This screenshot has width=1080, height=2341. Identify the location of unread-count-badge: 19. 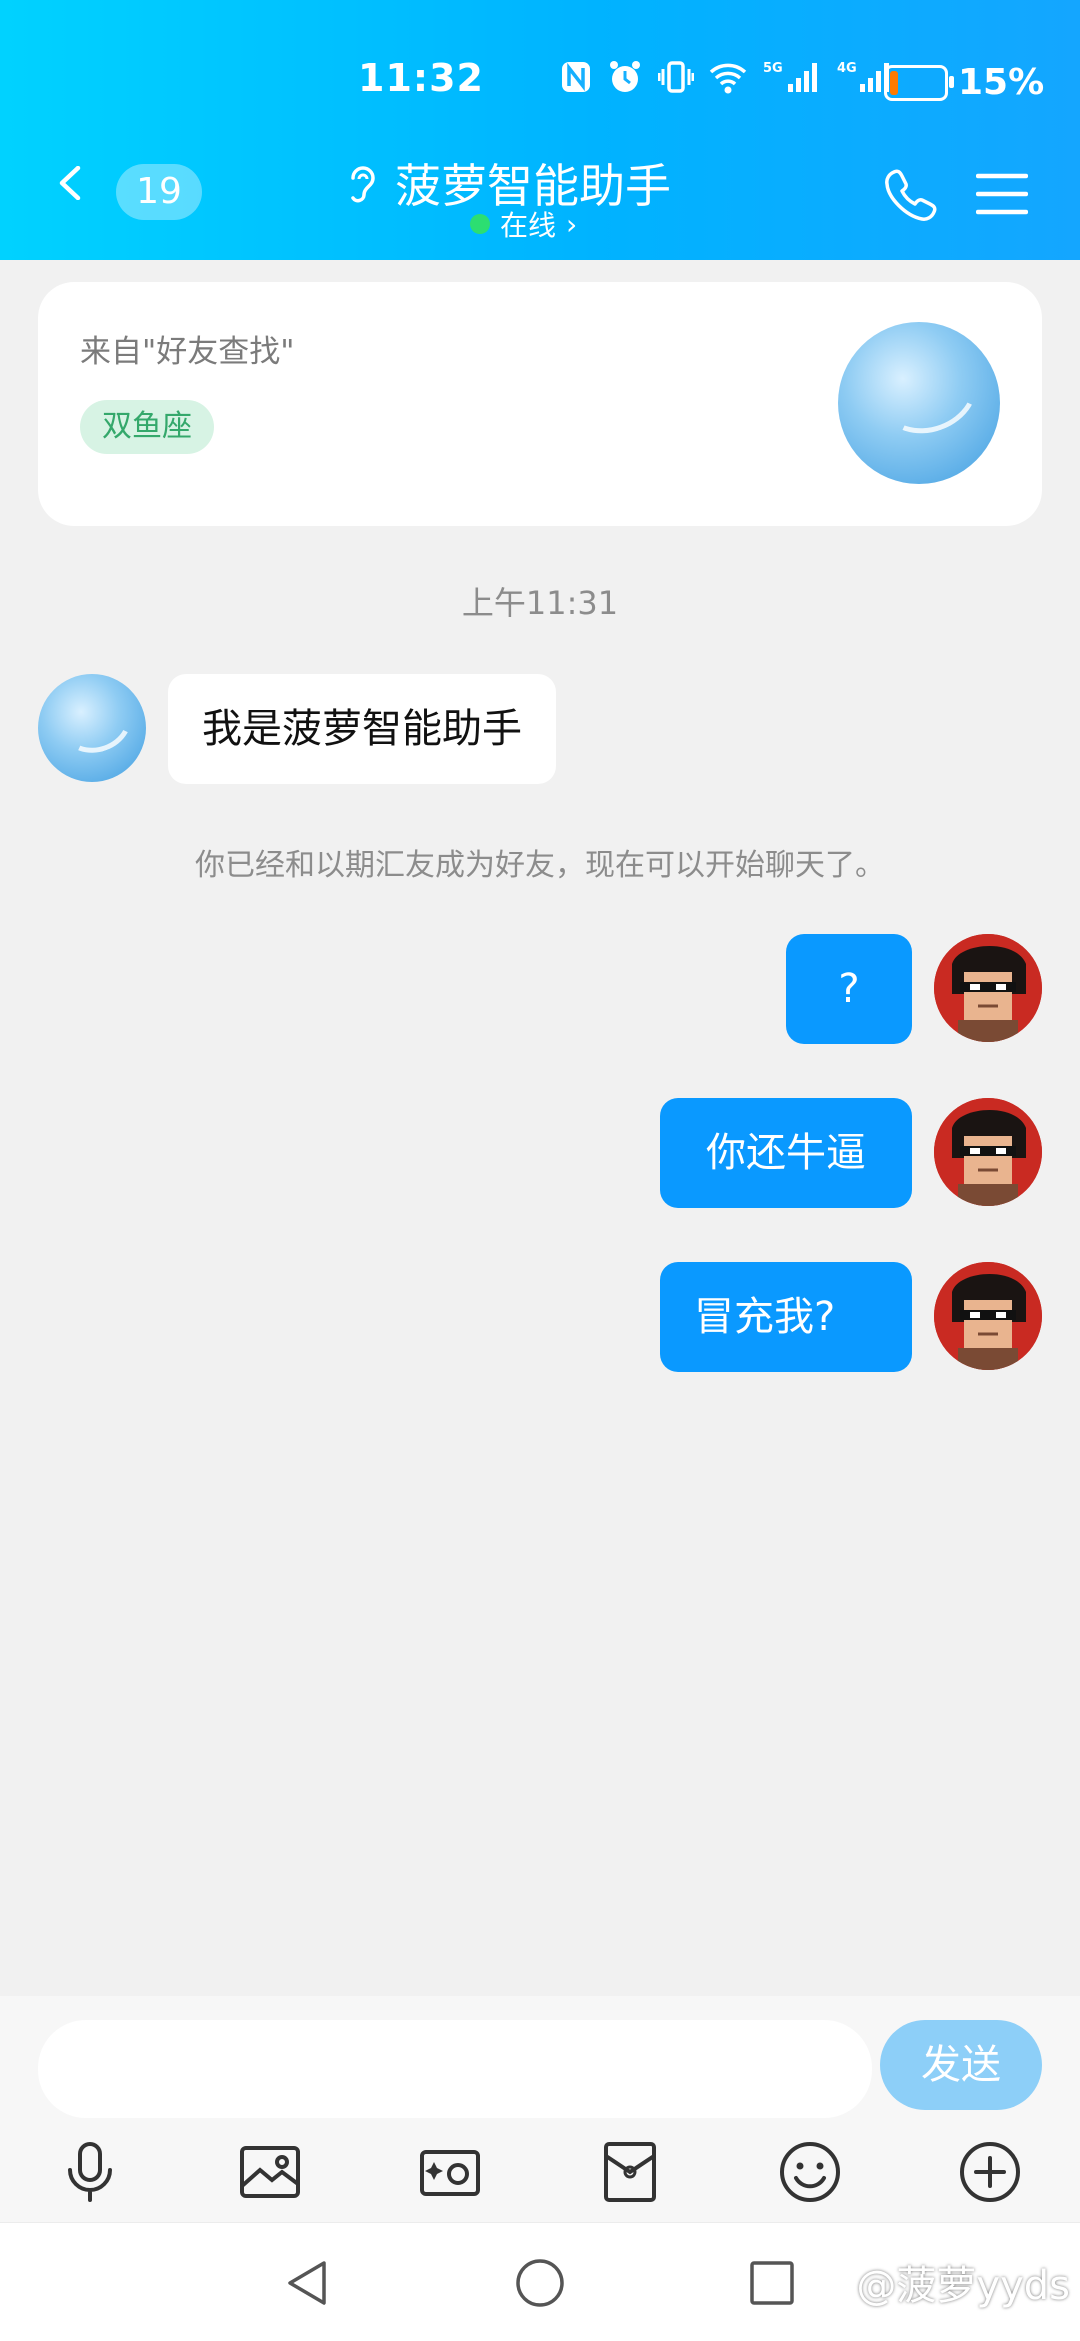
(159, 192).